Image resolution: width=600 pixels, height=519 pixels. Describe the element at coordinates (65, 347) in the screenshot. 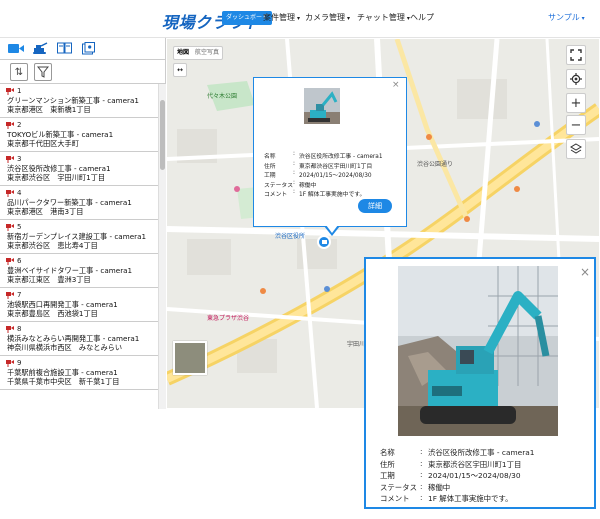

I see `item-address: 神奈川県横浜市西区 みなとみらい` at that location.